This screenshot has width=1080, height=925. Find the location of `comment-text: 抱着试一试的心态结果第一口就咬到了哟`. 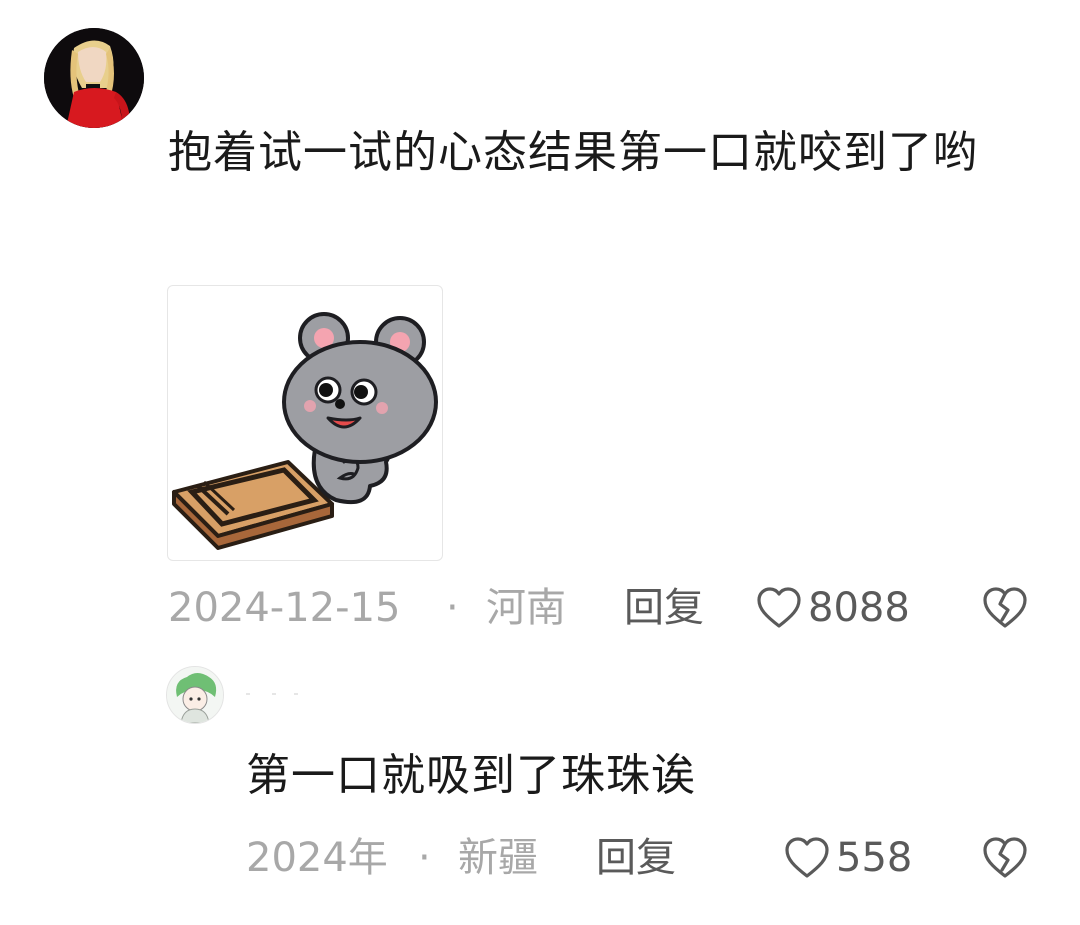

comment-text: 抱着试一试的心态结果第一口就咬到了哟 is located at coordinates (573, 152).